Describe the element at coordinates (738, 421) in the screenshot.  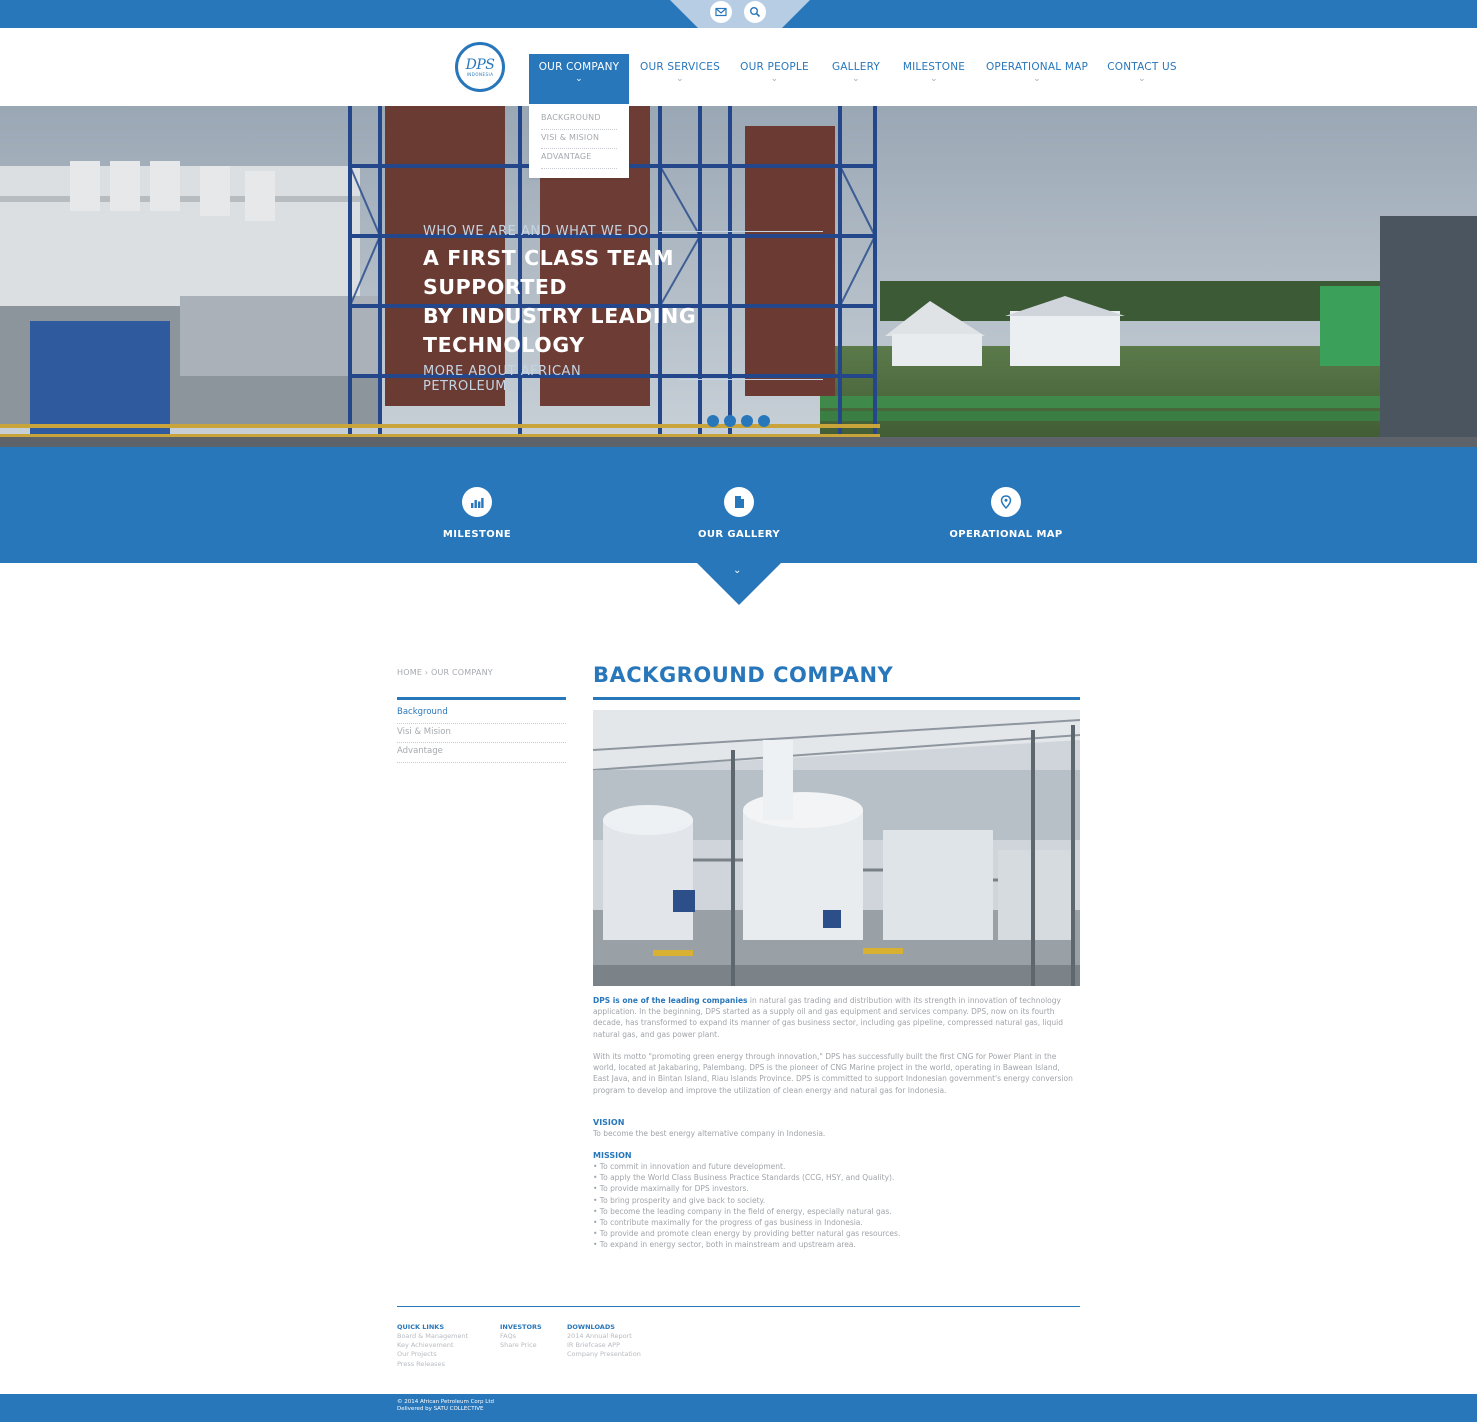
I see `slider-pagination` at that location.